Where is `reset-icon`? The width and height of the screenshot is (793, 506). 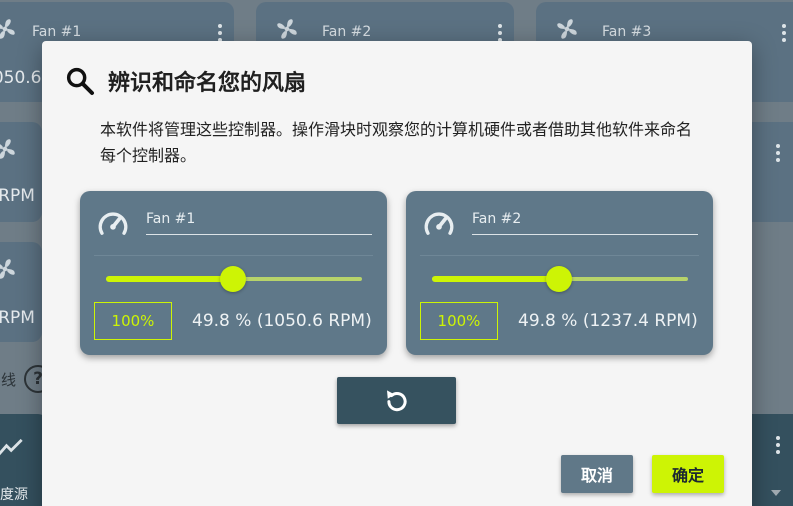 reset-icon is located at coordinates (396, 400).